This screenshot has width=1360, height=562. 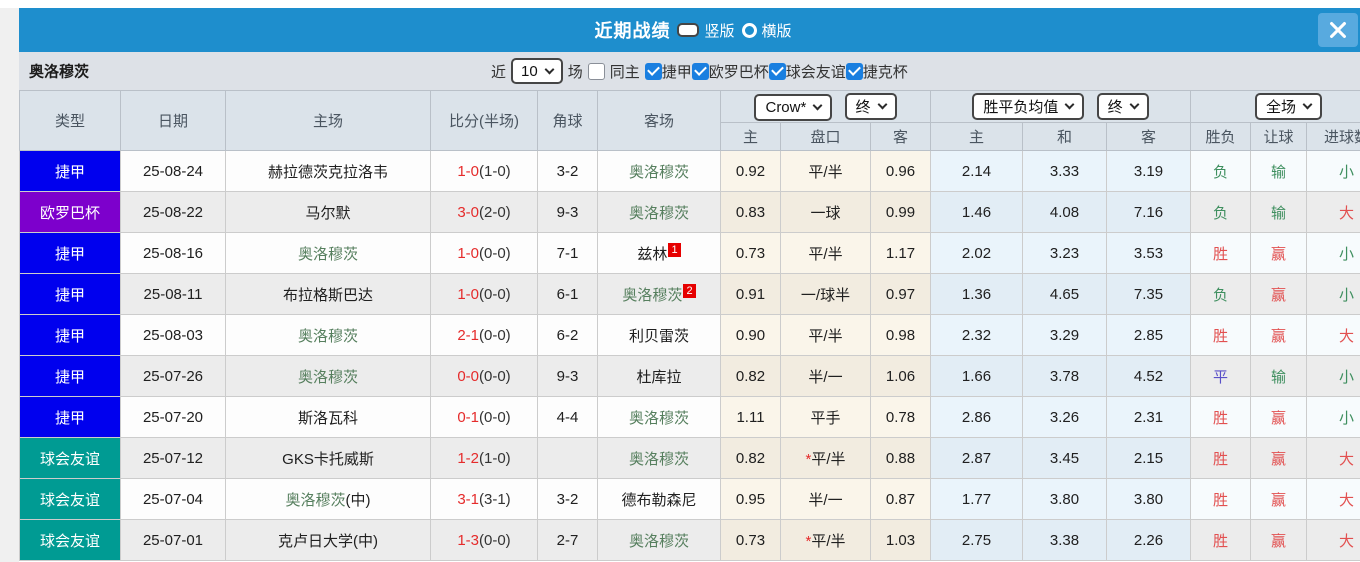 What do you see at coordinates (567, 120) in the screenshot?
I see `col-header-corners: 角球` at bounding box center [567, 120].